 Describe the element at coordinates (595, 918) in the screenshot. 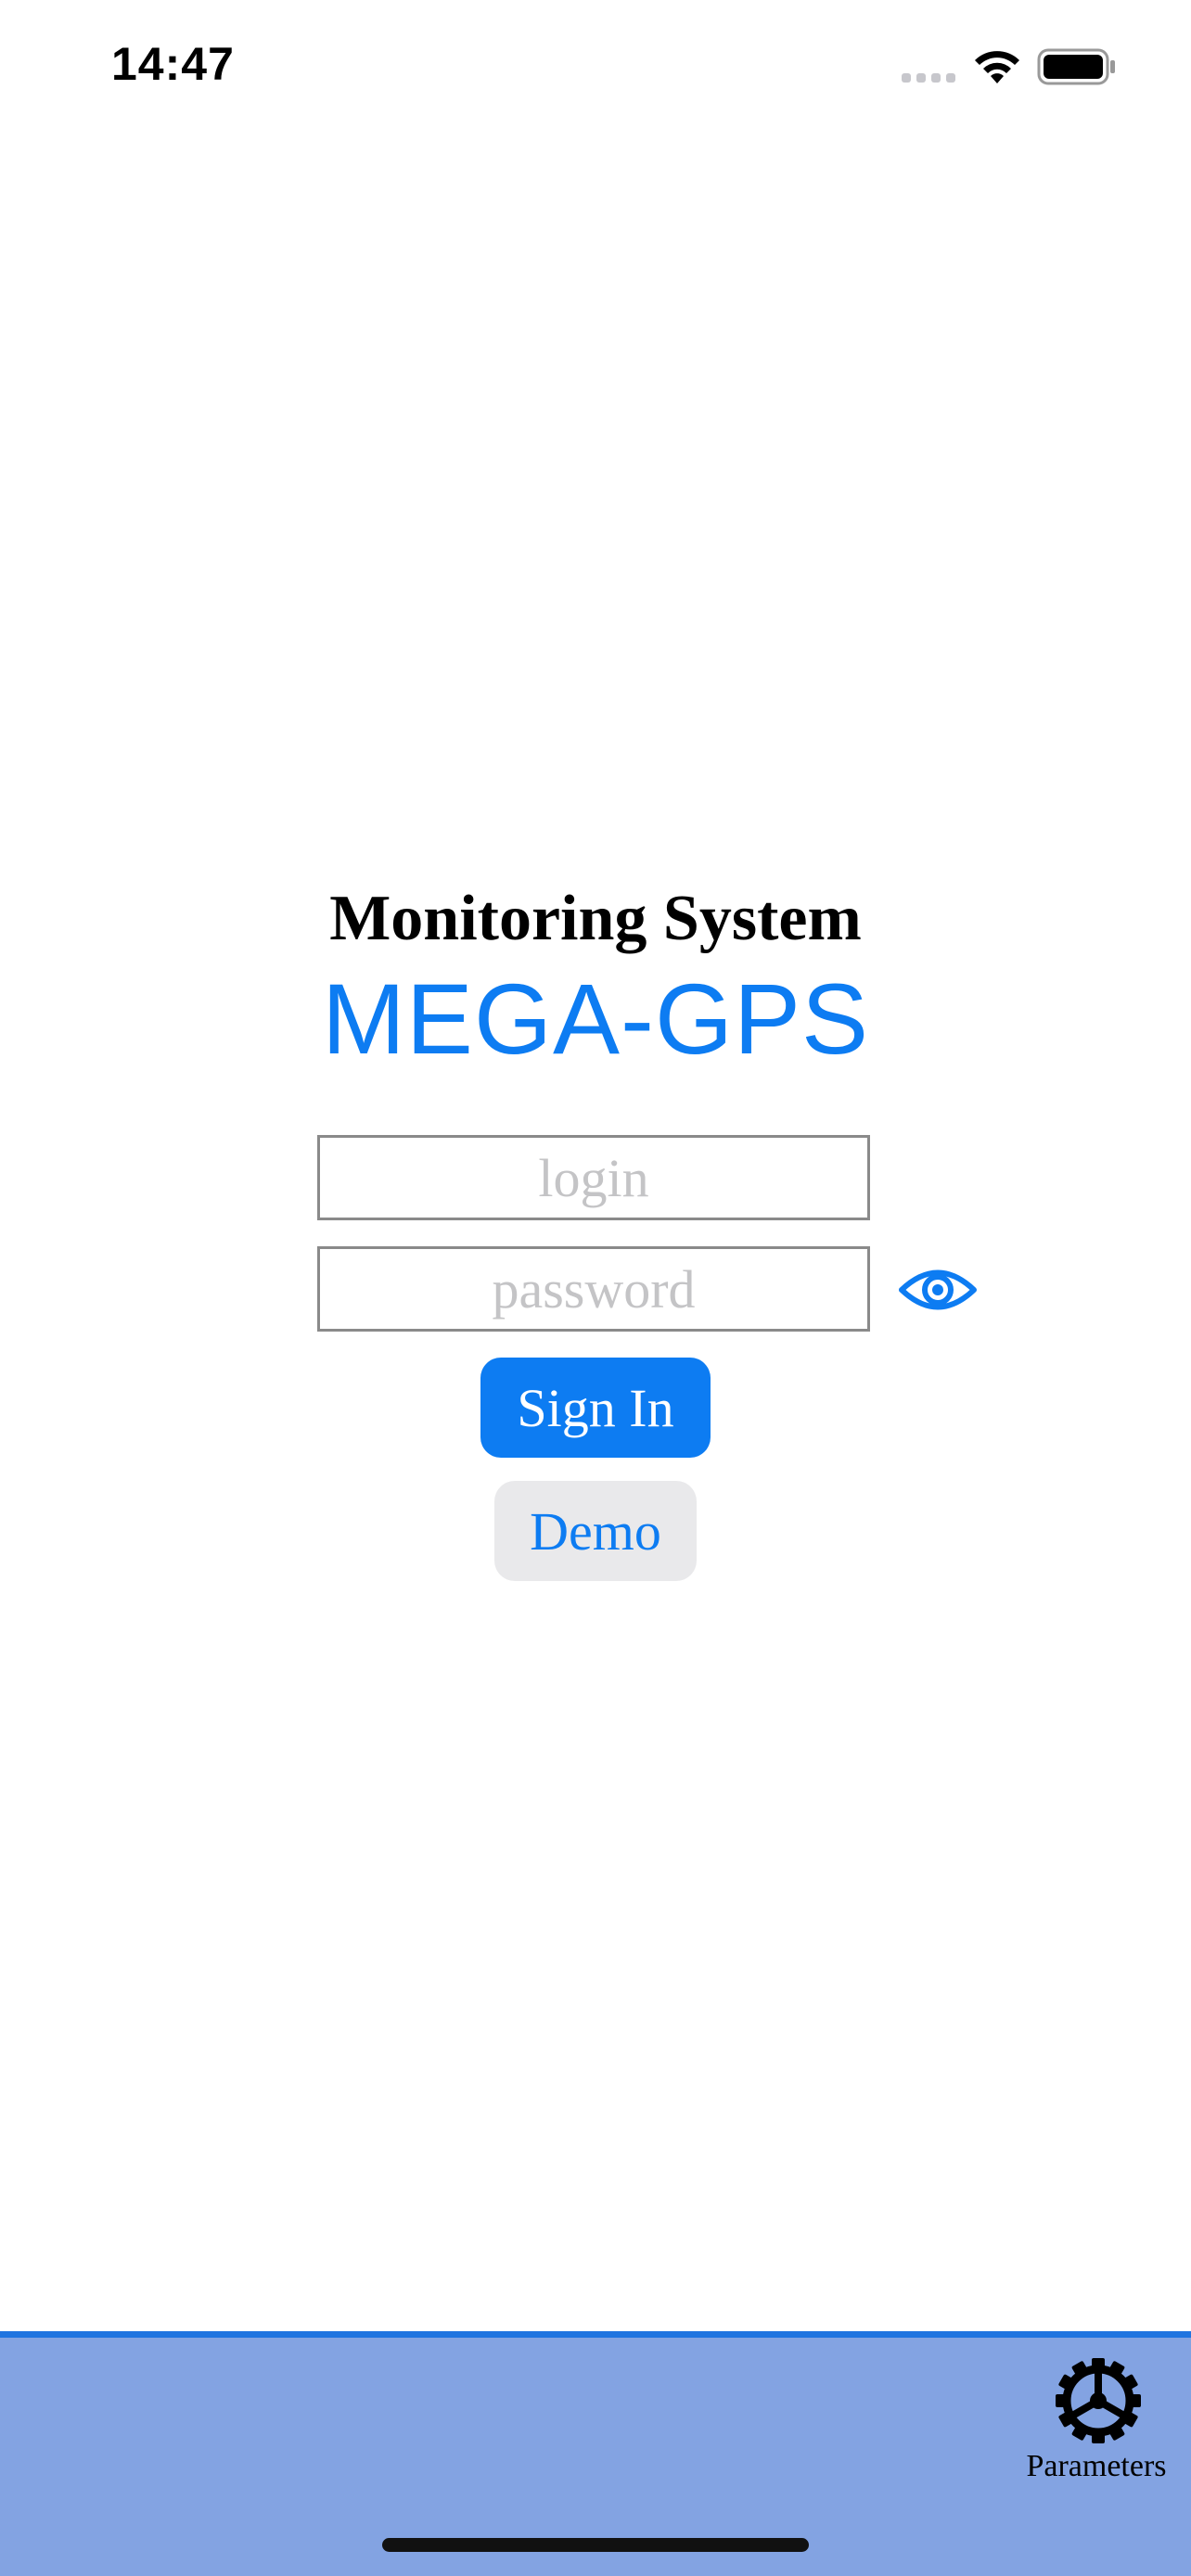

I see `app-subtitle: Monitoring System` at that location.